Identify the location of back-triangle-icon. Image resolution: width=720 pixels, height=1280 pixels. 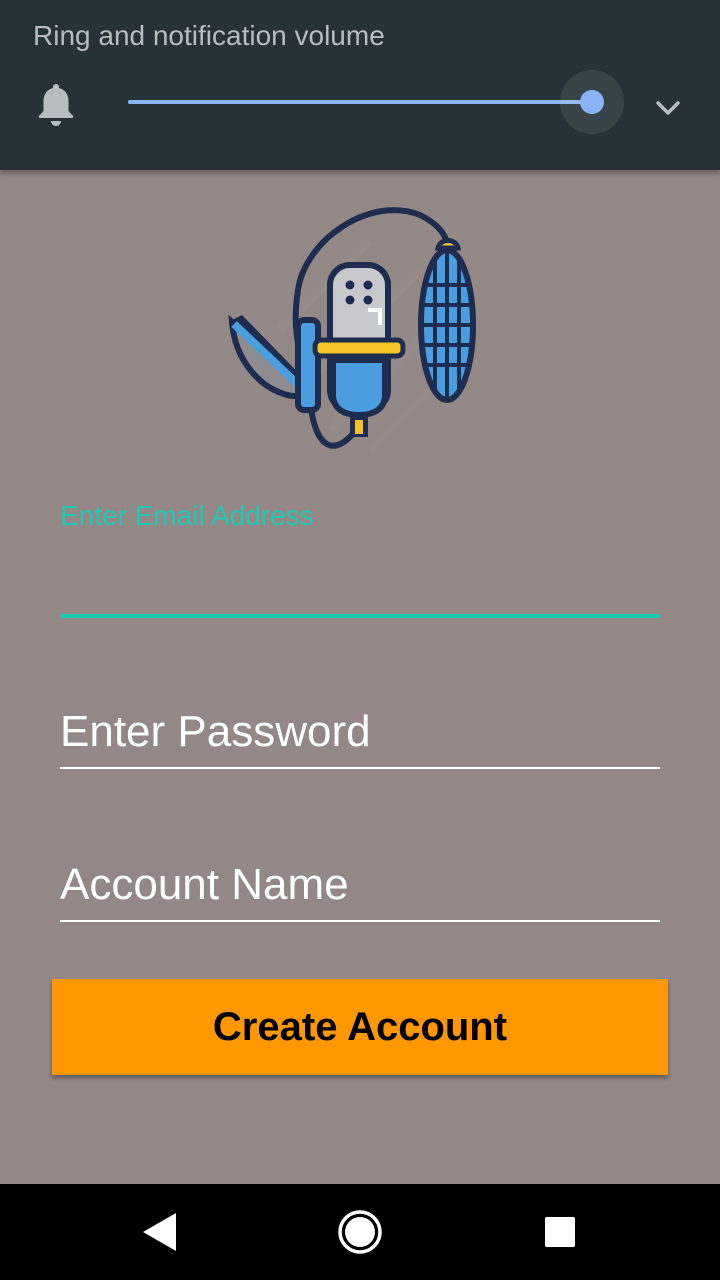
(160, 1232).